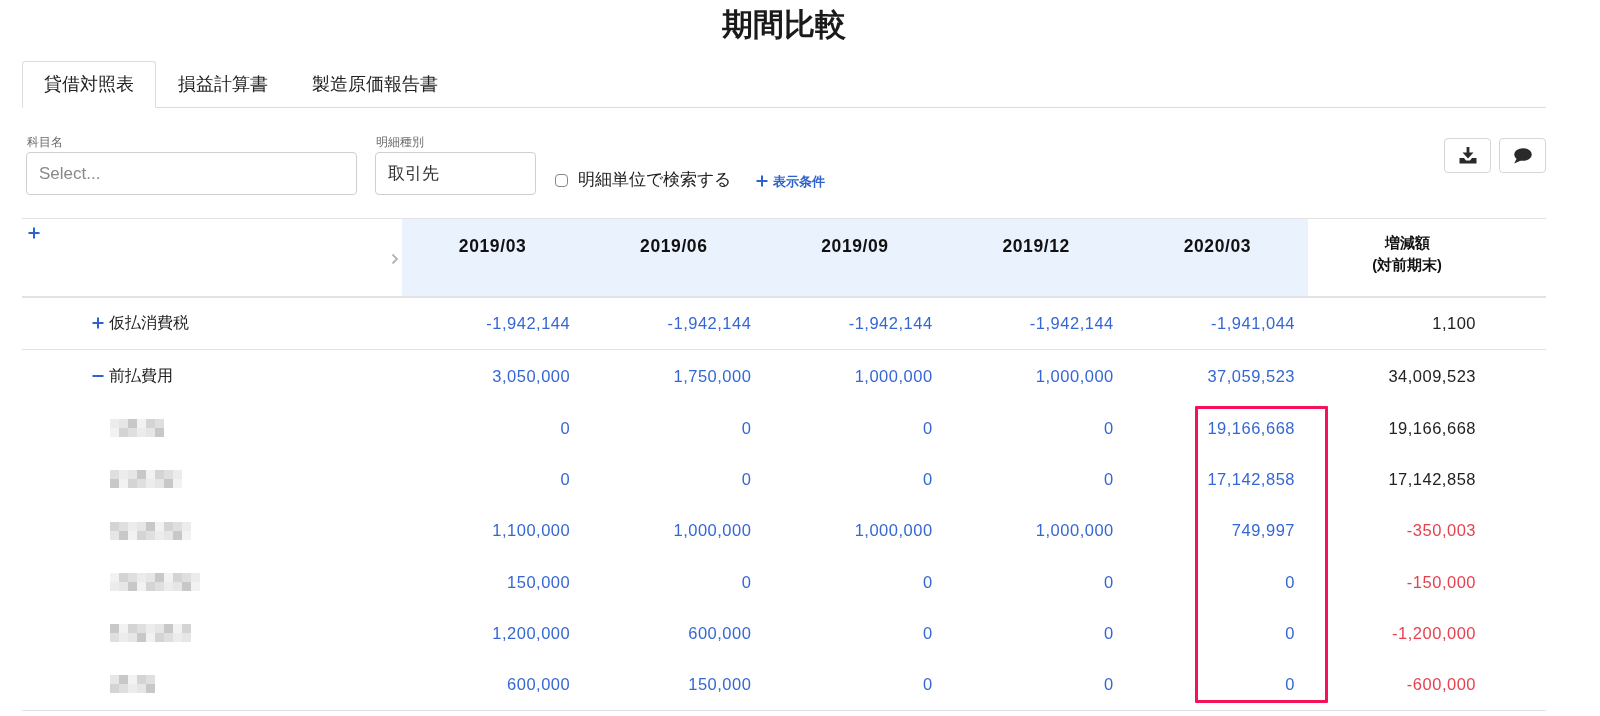 The height and width of the screenshot is (716, 1600). What do you see at coordinates (531, 375) in the screenshot?
I see `amount-link: 3,050,000` at bounding box center [531, 375].